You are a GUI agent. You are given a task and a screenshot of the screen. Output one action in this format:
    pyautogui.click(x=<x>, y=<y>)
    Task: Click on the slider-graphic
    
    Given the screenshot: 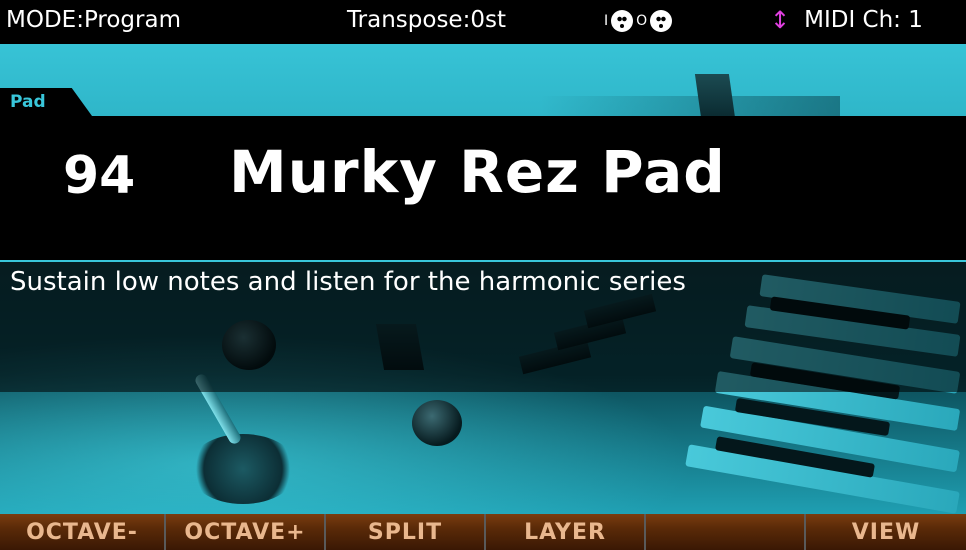 What is the action you would take?
    pyautogui.click(x=690, y=106)
    